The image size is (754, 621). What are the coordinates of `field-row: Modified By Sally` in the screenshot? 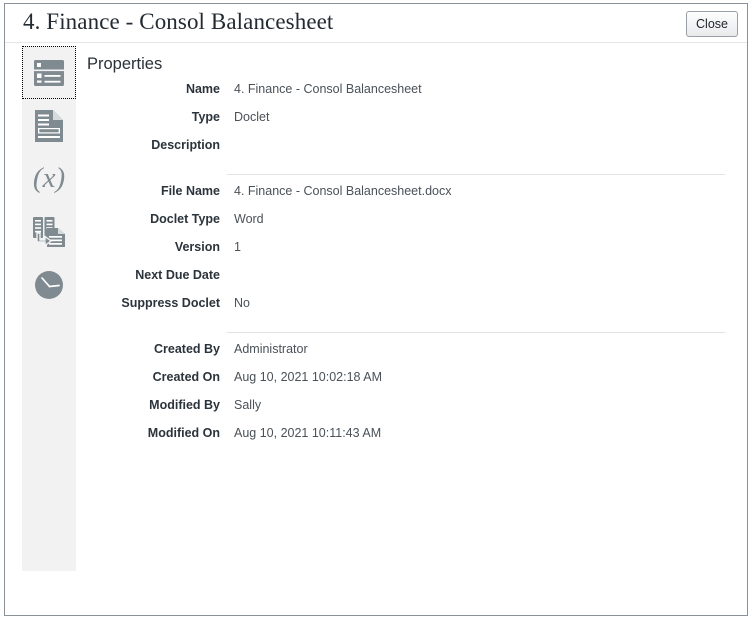 It's located at (407, 412).